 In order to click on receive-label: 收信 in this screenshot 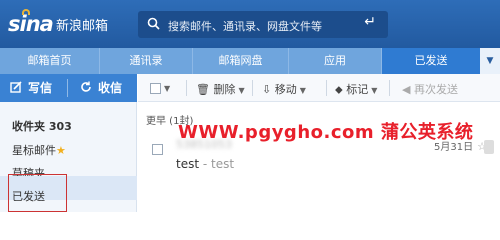, I will do `click(110, 88)`.